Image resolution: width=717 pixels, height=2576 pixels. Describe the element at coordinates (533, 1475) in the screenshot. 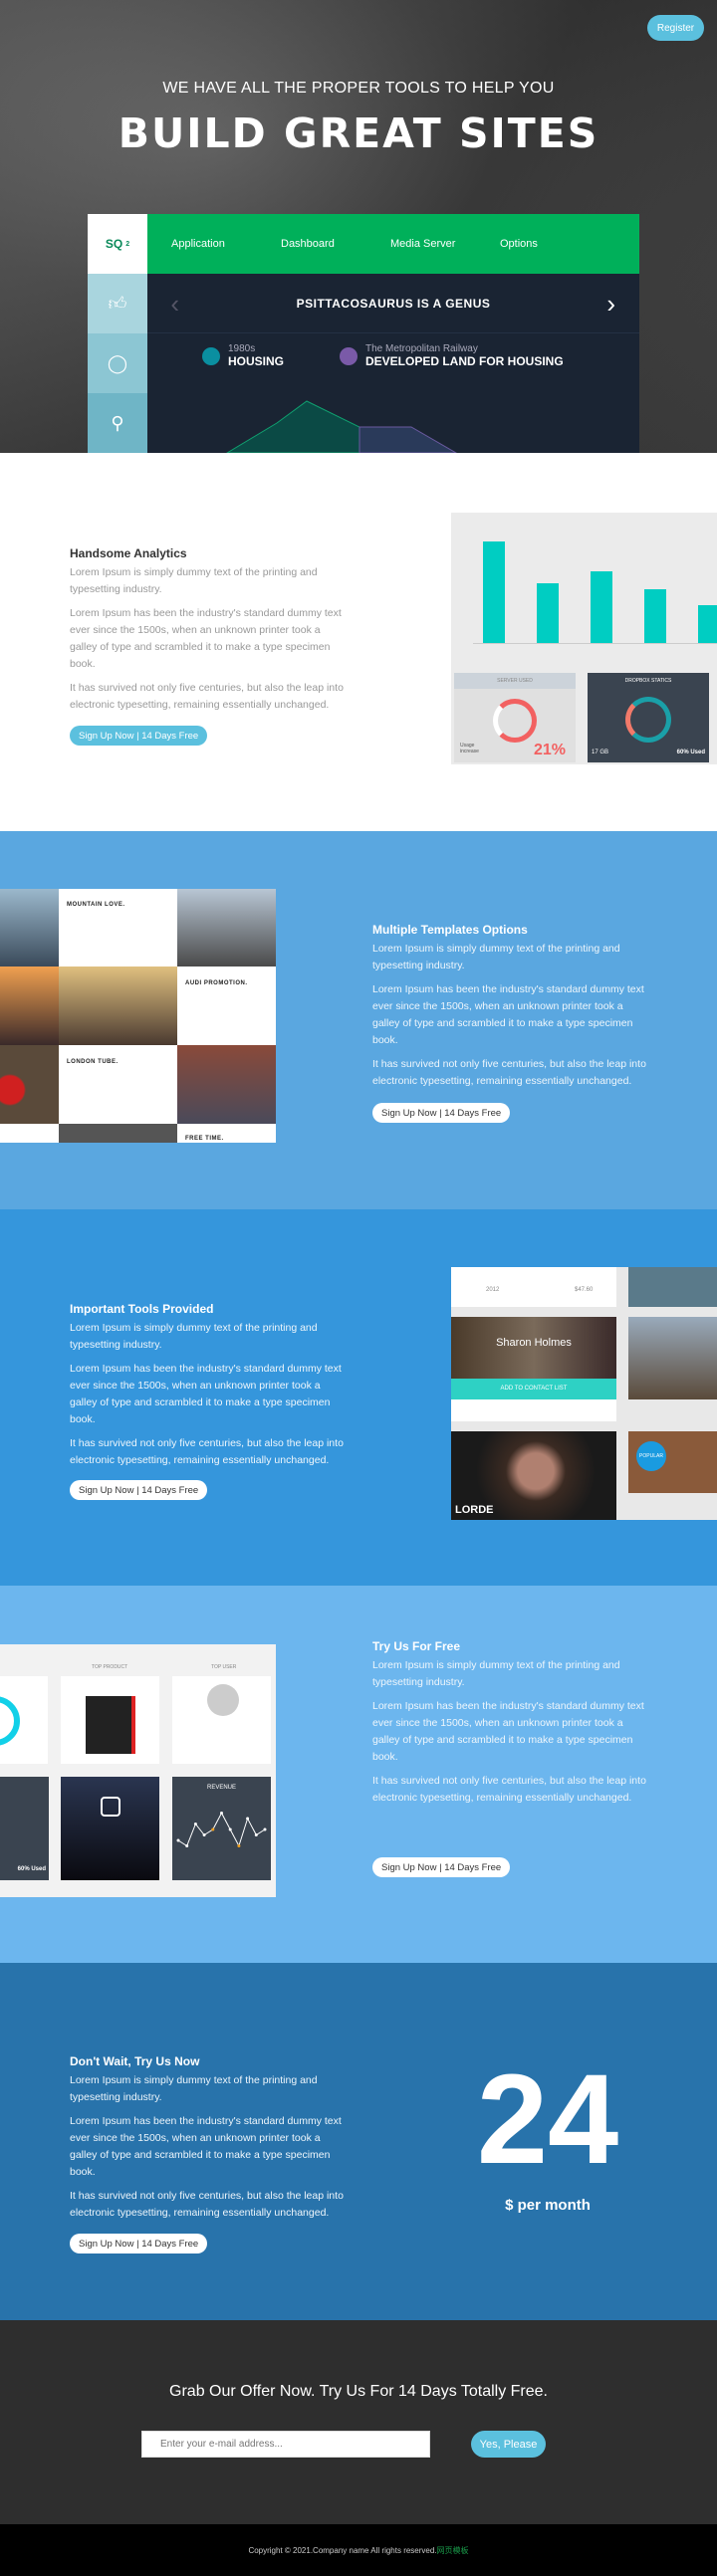

I see `photo-artist: LORDE` at that location.